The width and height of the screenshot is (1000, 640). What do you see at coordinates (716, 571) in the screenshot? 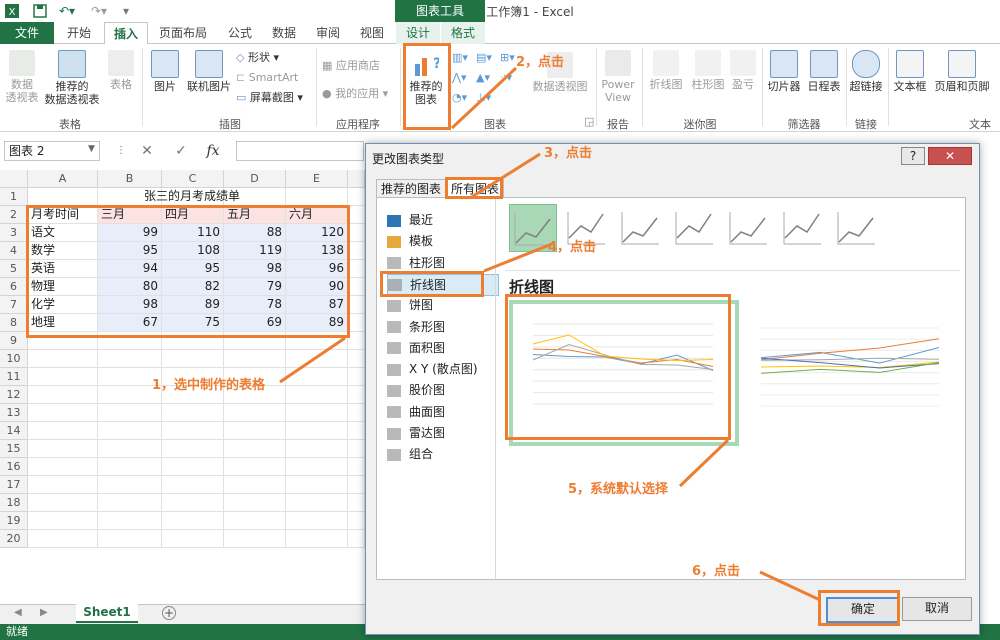
I see `annotation-step-6: 6，点击` at bounding box center [716, 571].